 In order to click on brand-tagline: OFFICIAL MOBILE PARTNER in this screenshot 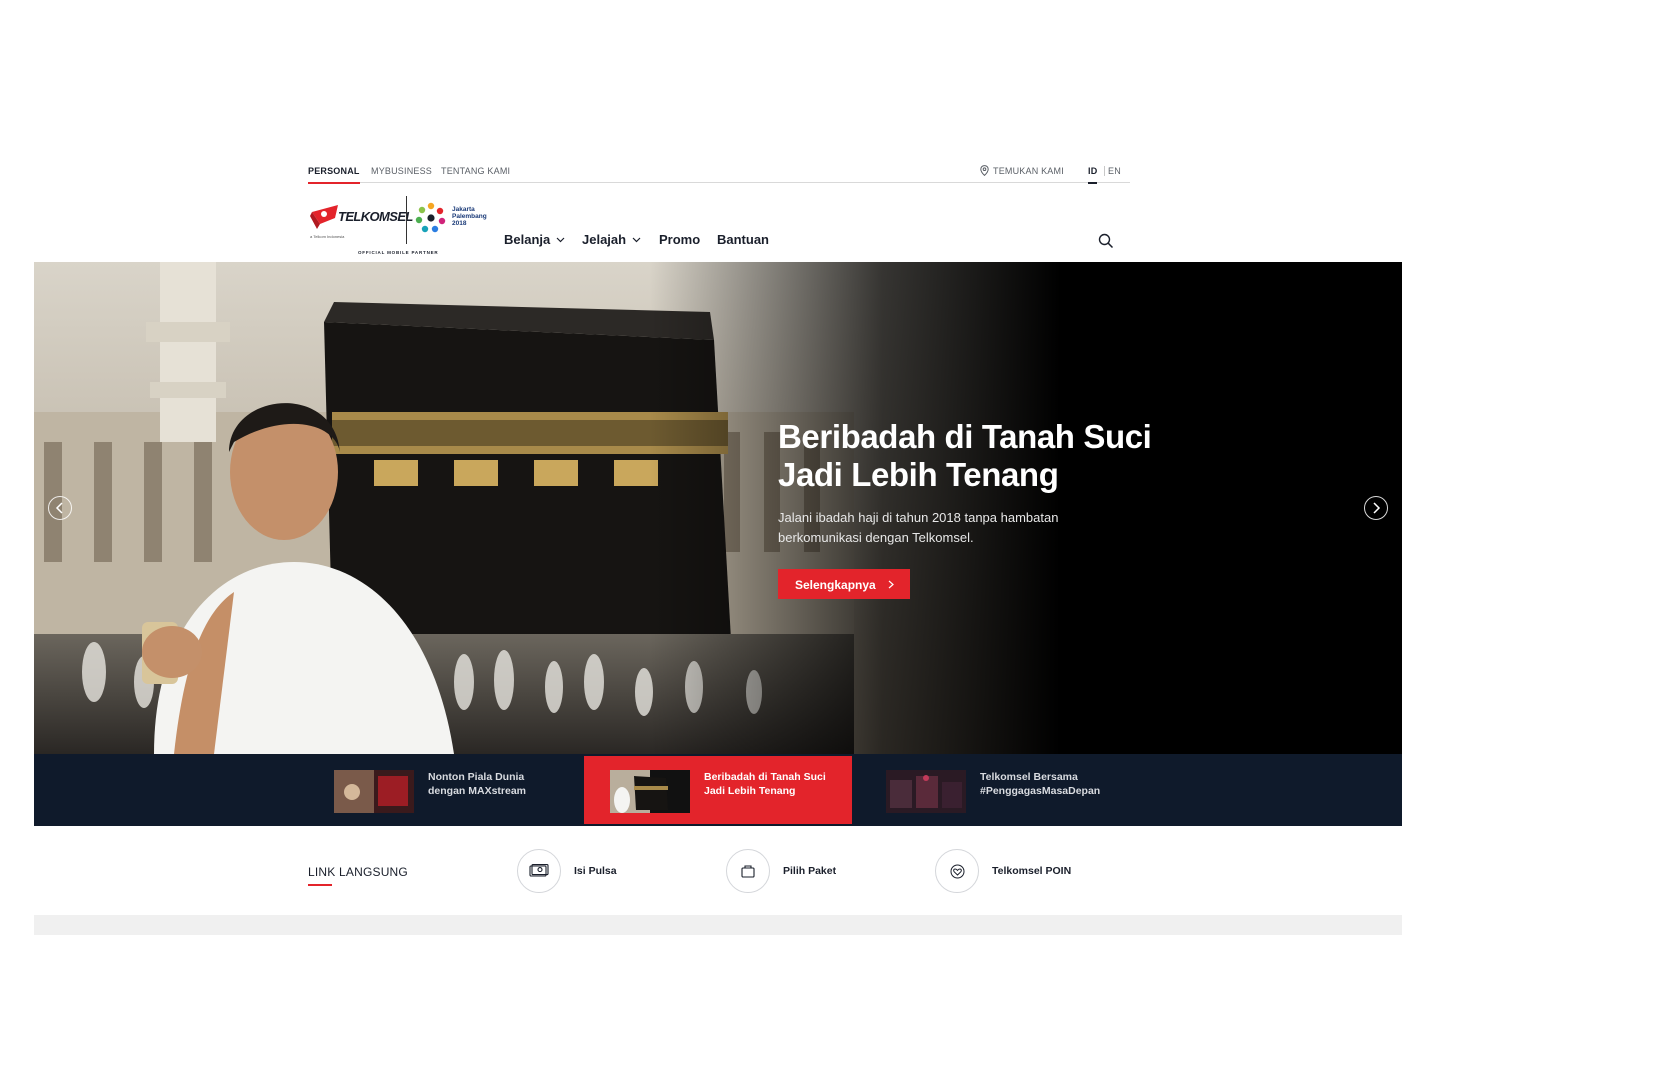, I will do `click(398, 252)`.